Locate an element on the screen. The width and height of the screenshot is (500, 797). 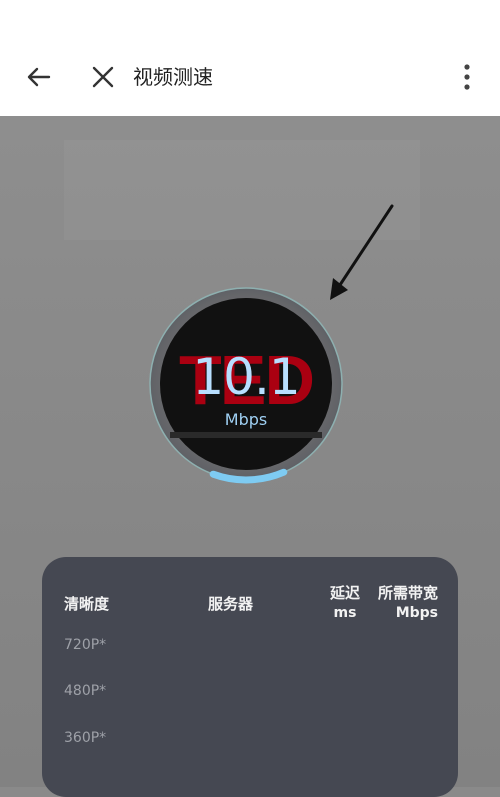
column-latency: 延迟 ms is located at coordinates (345, 601).